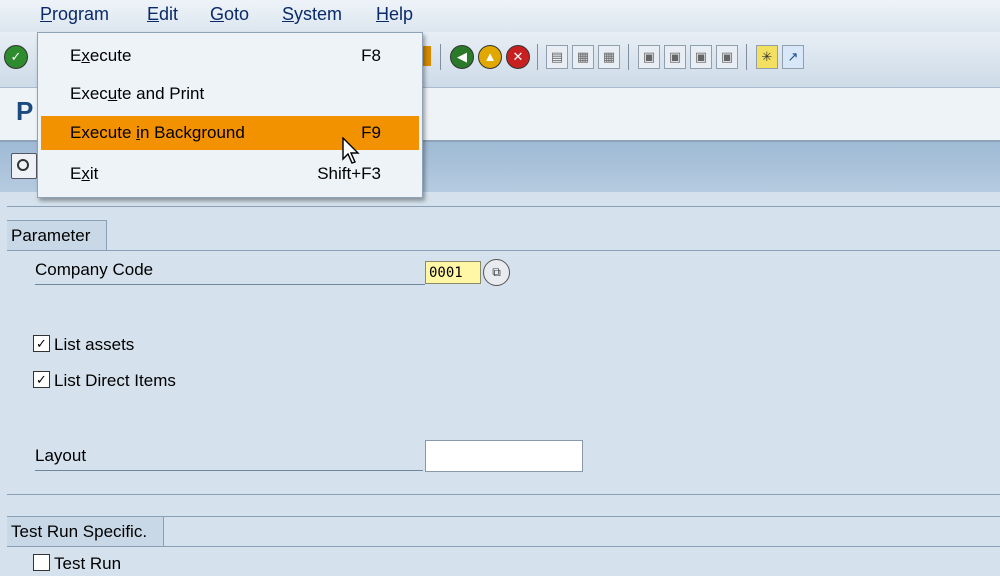 The width and height of the screenshot is (1000, 576). Describe the element at coordinates (500, 16) in the screenshot. I see `menu-bar: Program Edit Goto System Help` at that location.